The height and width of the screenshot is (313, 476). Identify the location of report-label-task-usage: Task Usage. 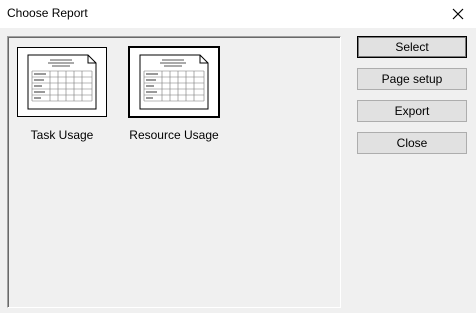
(62, 135).